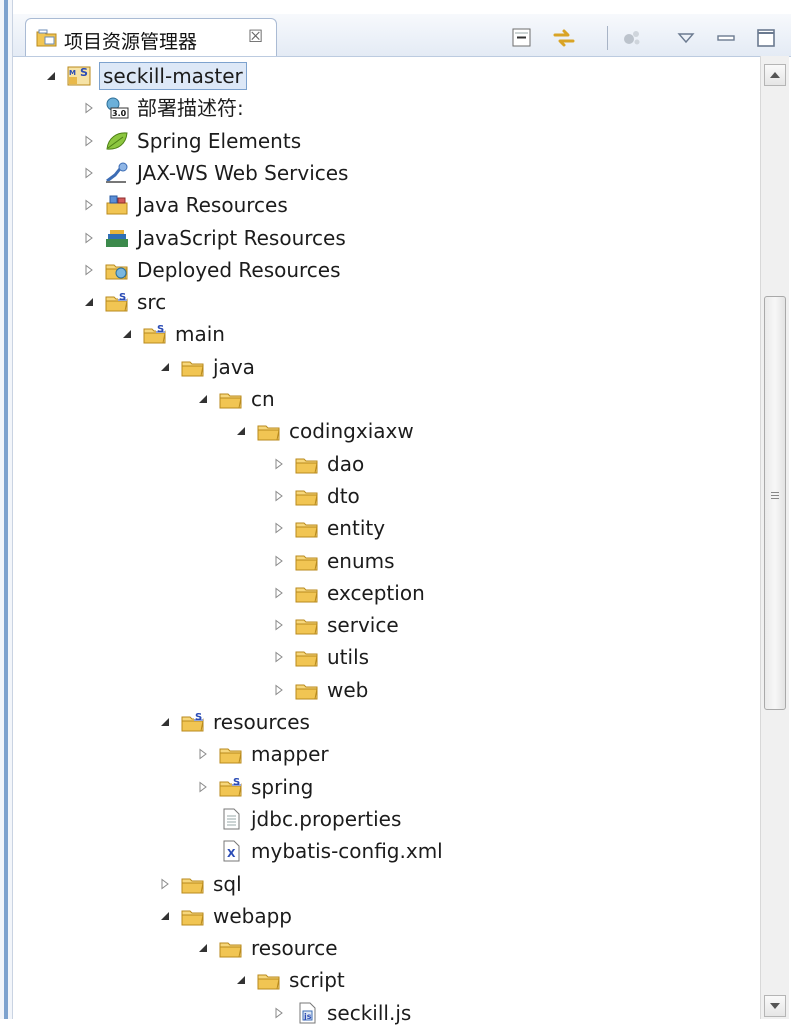 This screenshot has width=791, height=1028. What do you see at coordinates (263, 399) in the screenshot?
I see `tree-item-label: cn` at bounding box center [263, 399].